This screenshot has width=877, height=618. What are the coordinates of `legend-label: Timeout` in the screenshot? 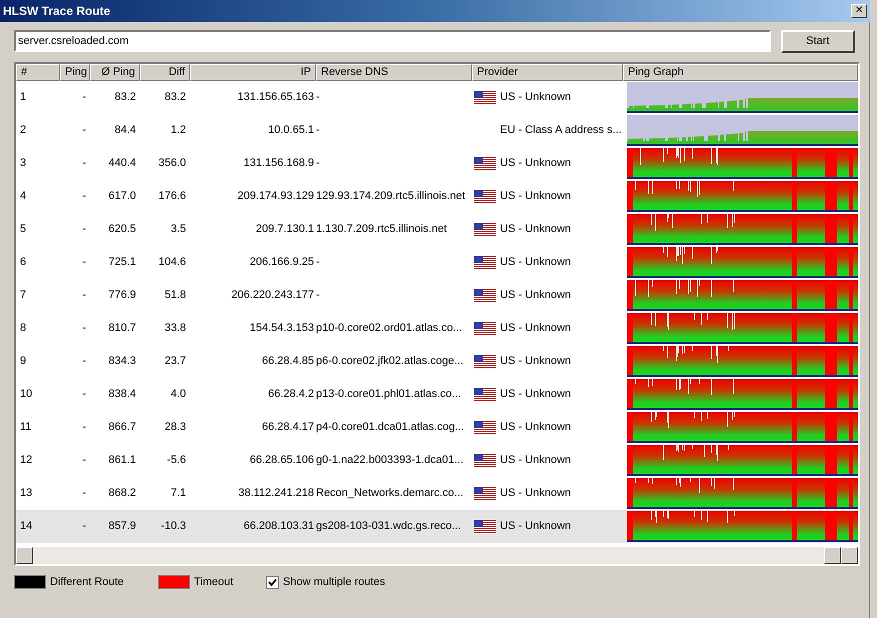 It's located at (214, 582).